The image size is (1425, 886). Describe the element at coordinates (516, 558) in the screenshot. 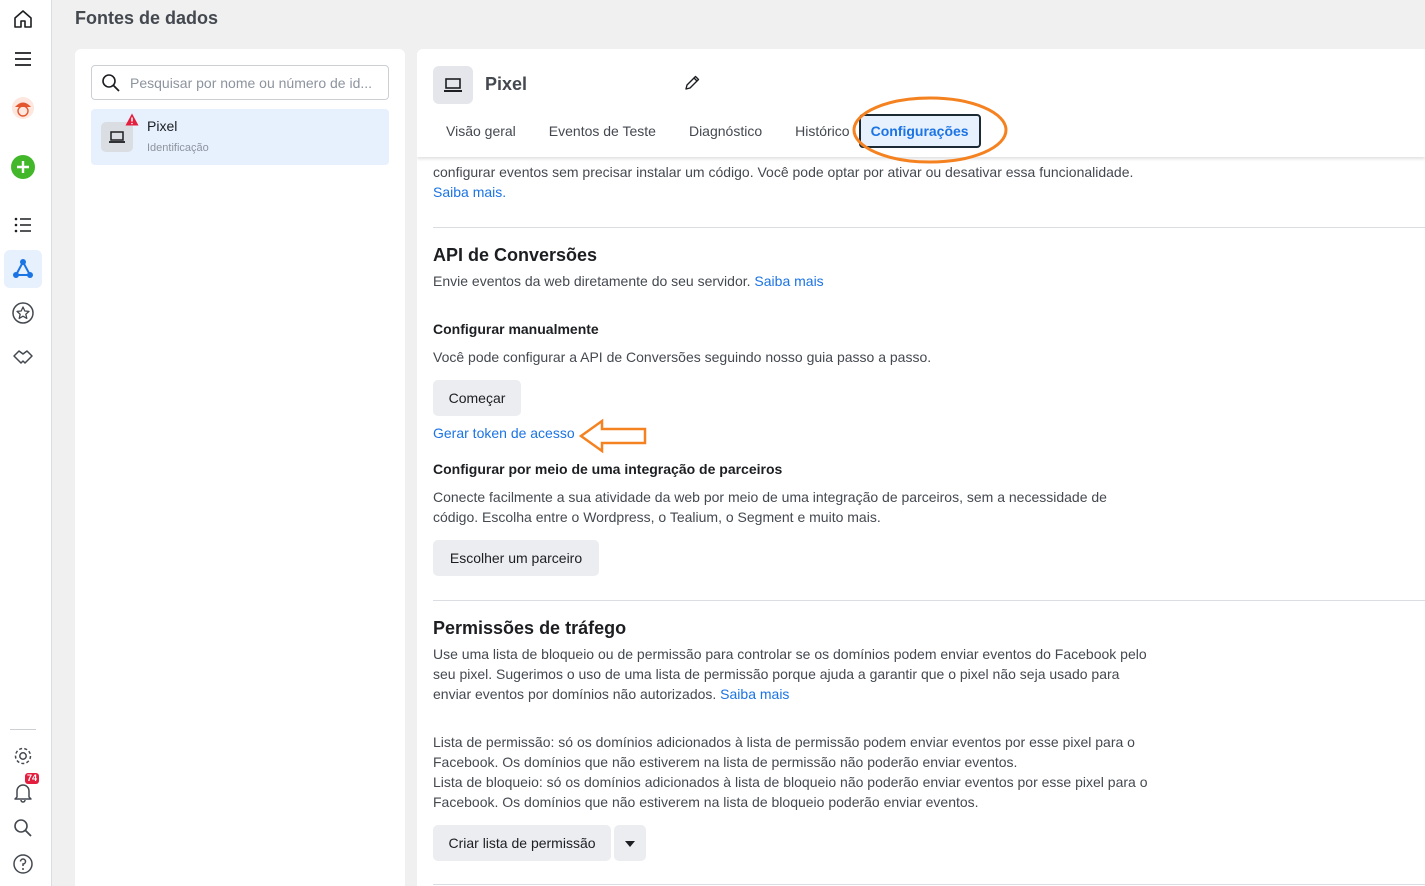

I see `choose-partner-button: Escolher um parceiro` at that location.